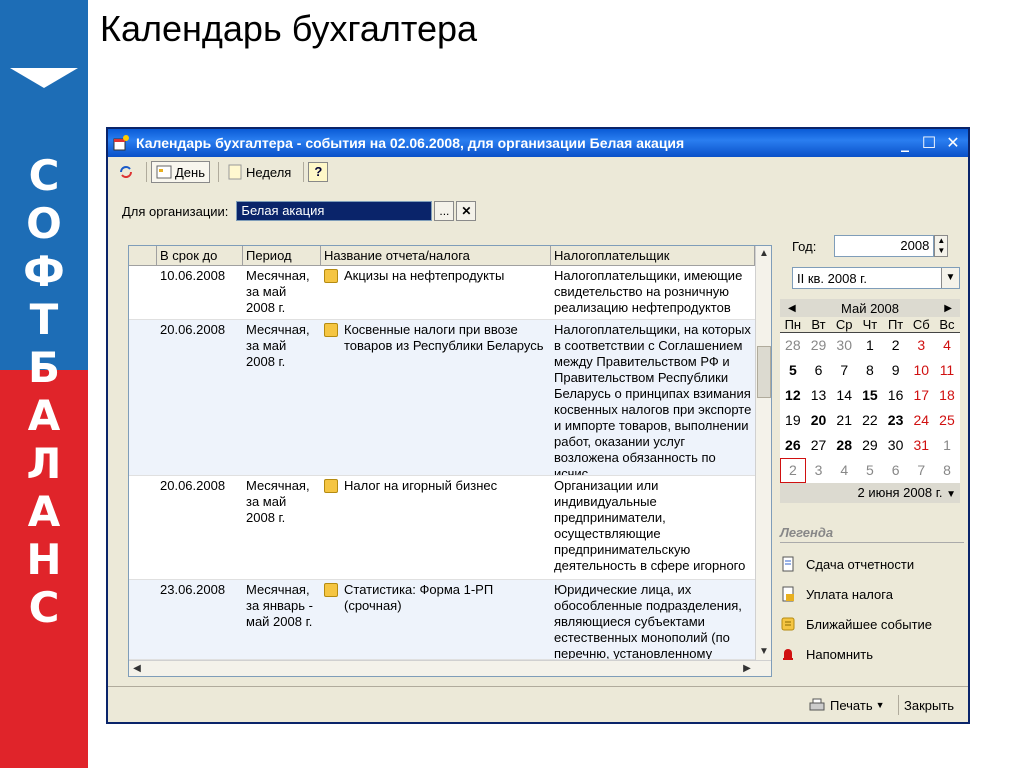 This screenshot has height=768, width=1024. What do you see at coordinates (143, 619) in the screenshot?
I see `row-marker` at bounding box center [143, 619].